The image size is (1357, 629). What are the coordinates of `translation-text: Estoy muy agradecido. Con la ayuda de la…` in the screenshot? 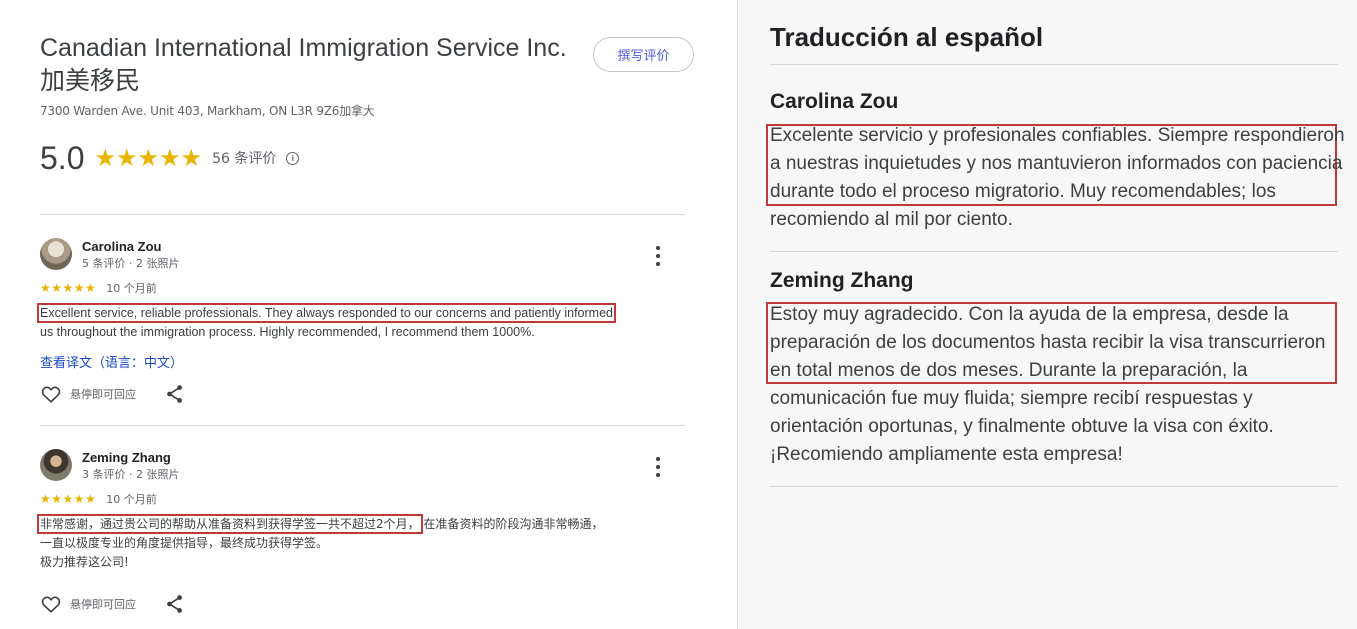 It's located at (1057, 385).